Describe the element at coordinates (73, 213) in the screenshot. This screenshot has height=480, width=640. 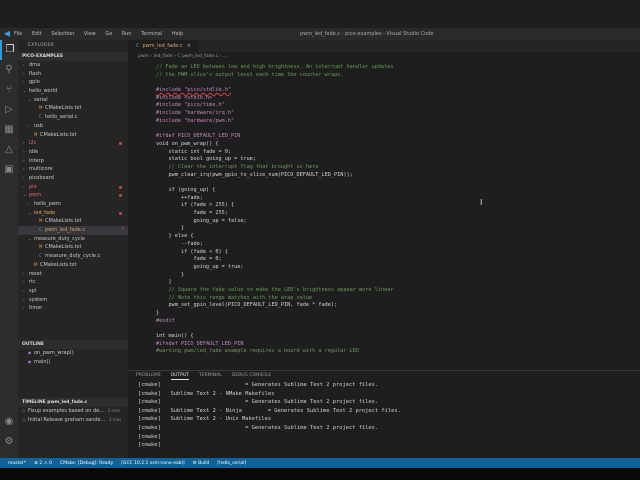
I see `tree-item: ⌄ led_fade` at that location.